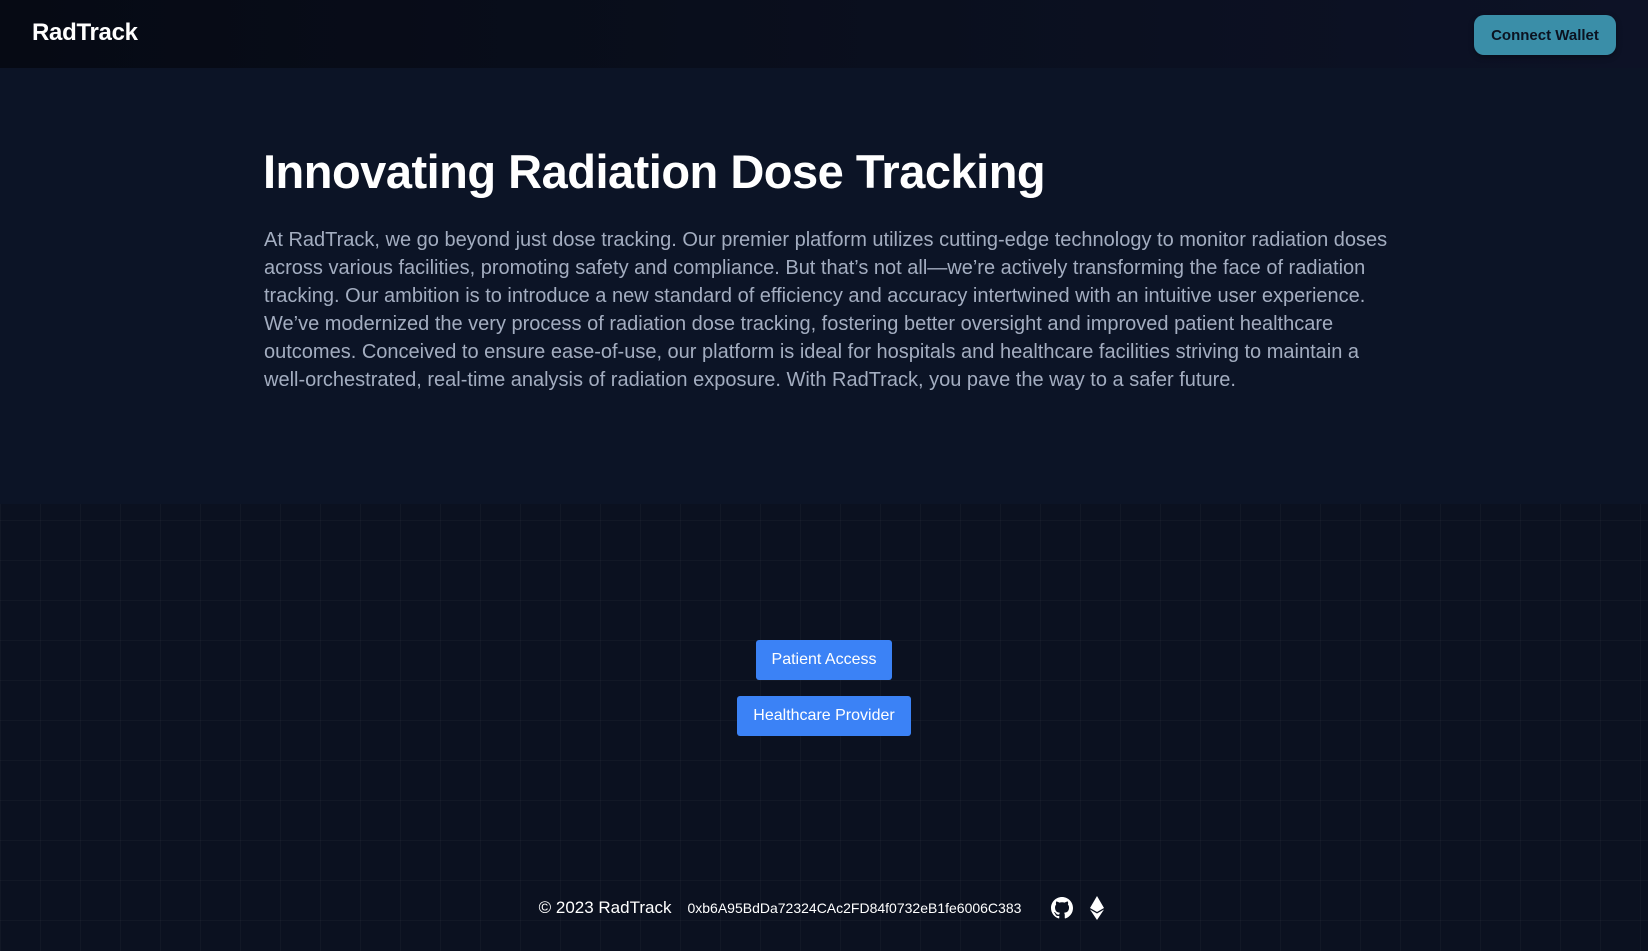  What do you see at coordinates (1062, 908) in the screenshot?
I see `github-icon` at bounding box center [1062, 908].